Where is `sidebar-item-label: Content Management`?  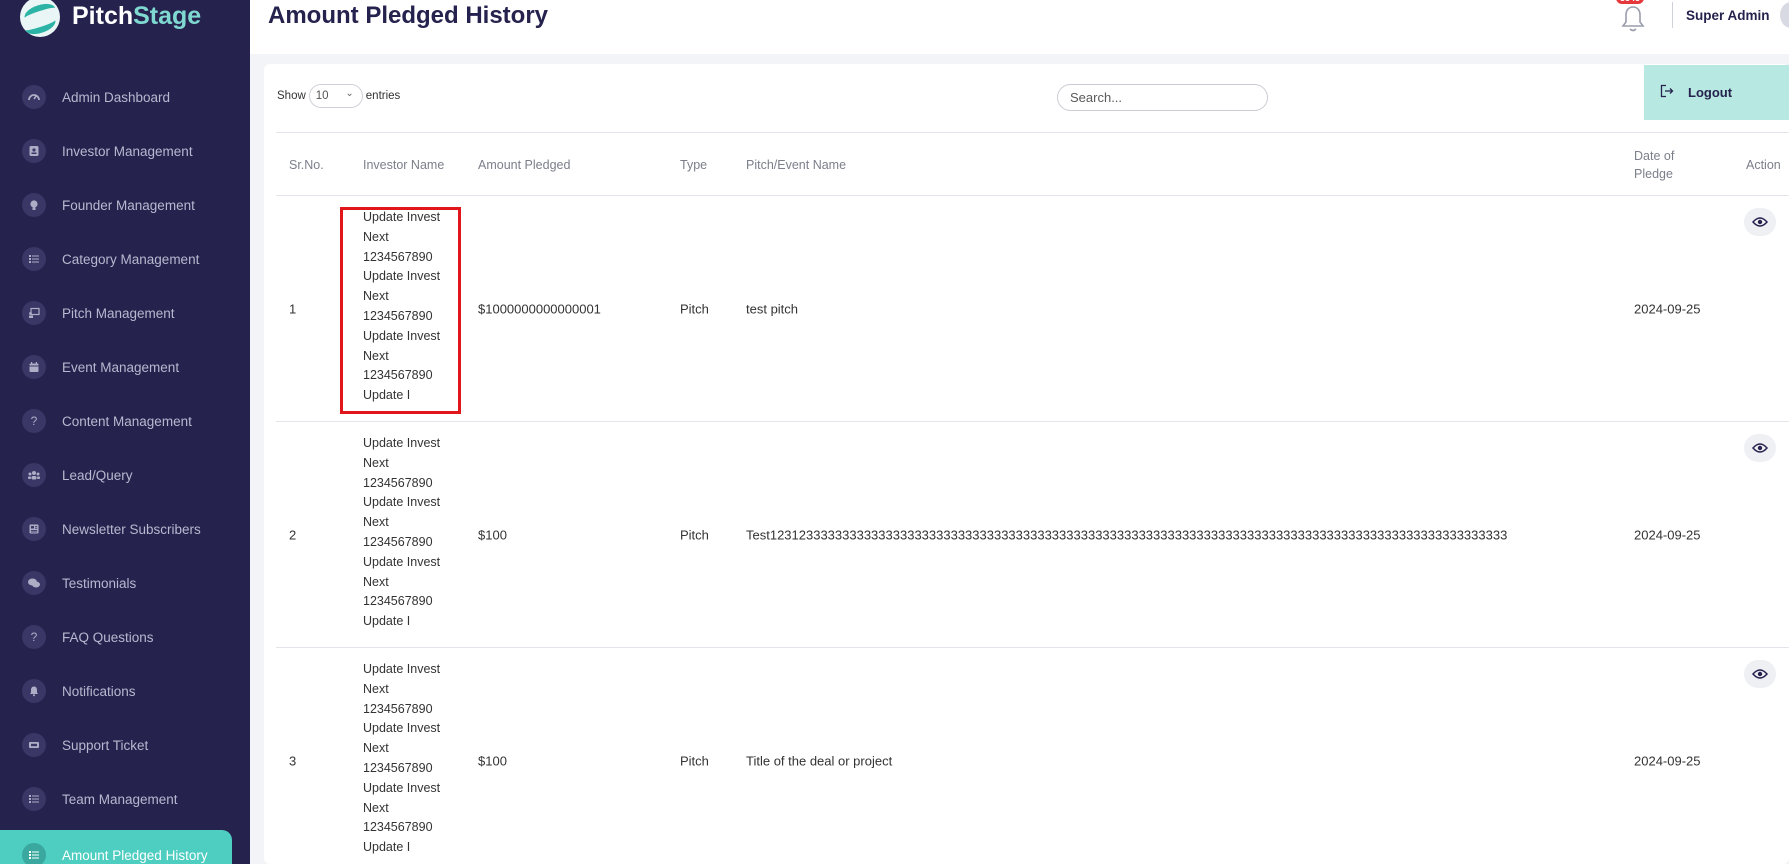 sidebar-item-label: Content Management is located at coordinates (127, 421).